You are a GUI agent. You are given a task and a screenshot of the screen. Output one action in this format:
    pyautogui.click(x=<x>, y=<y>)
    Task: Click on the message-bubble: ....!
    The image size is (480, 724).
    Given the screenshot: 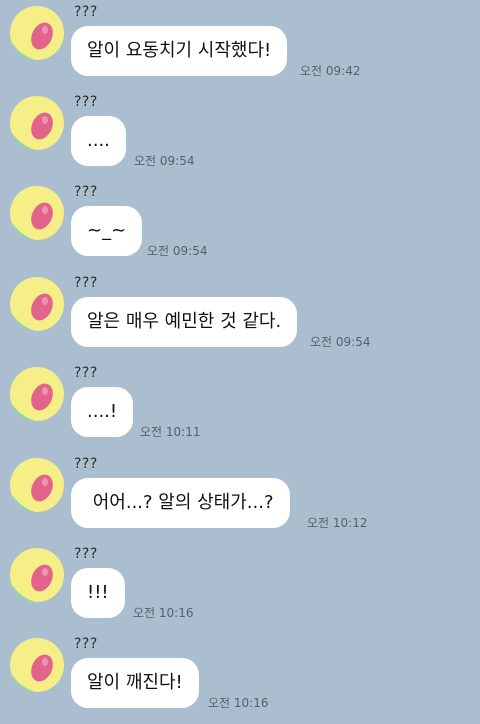 What is the action you would take?
    pyautogui.click(x=102, y=412)
    